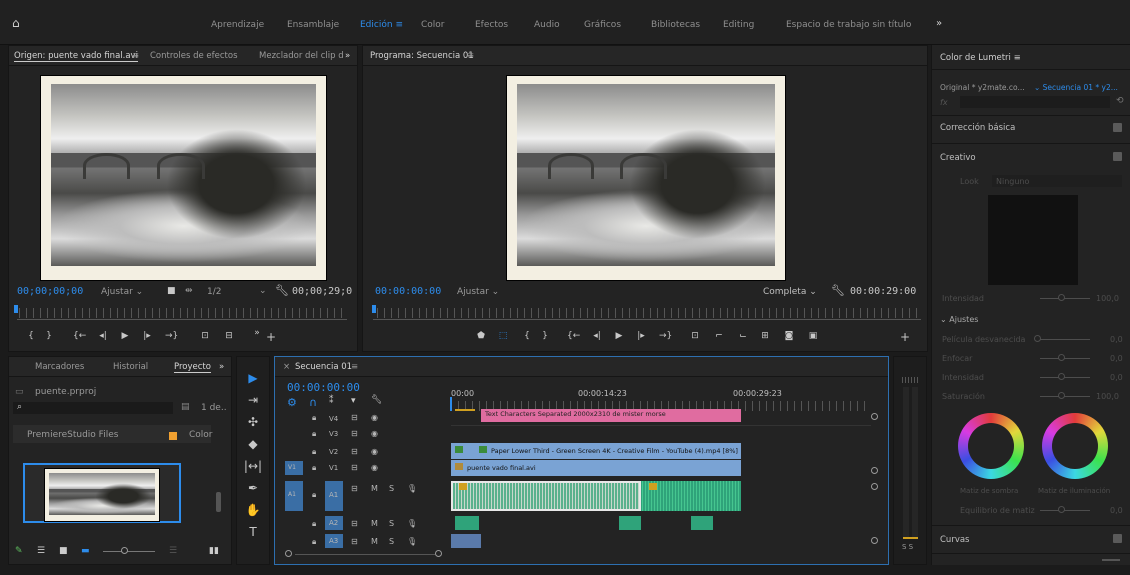 This screenshot has height=575, width=1130. Describe the element at coordinates (1065, 377) in the screenshot. I see `vibrance-slider` at that location.